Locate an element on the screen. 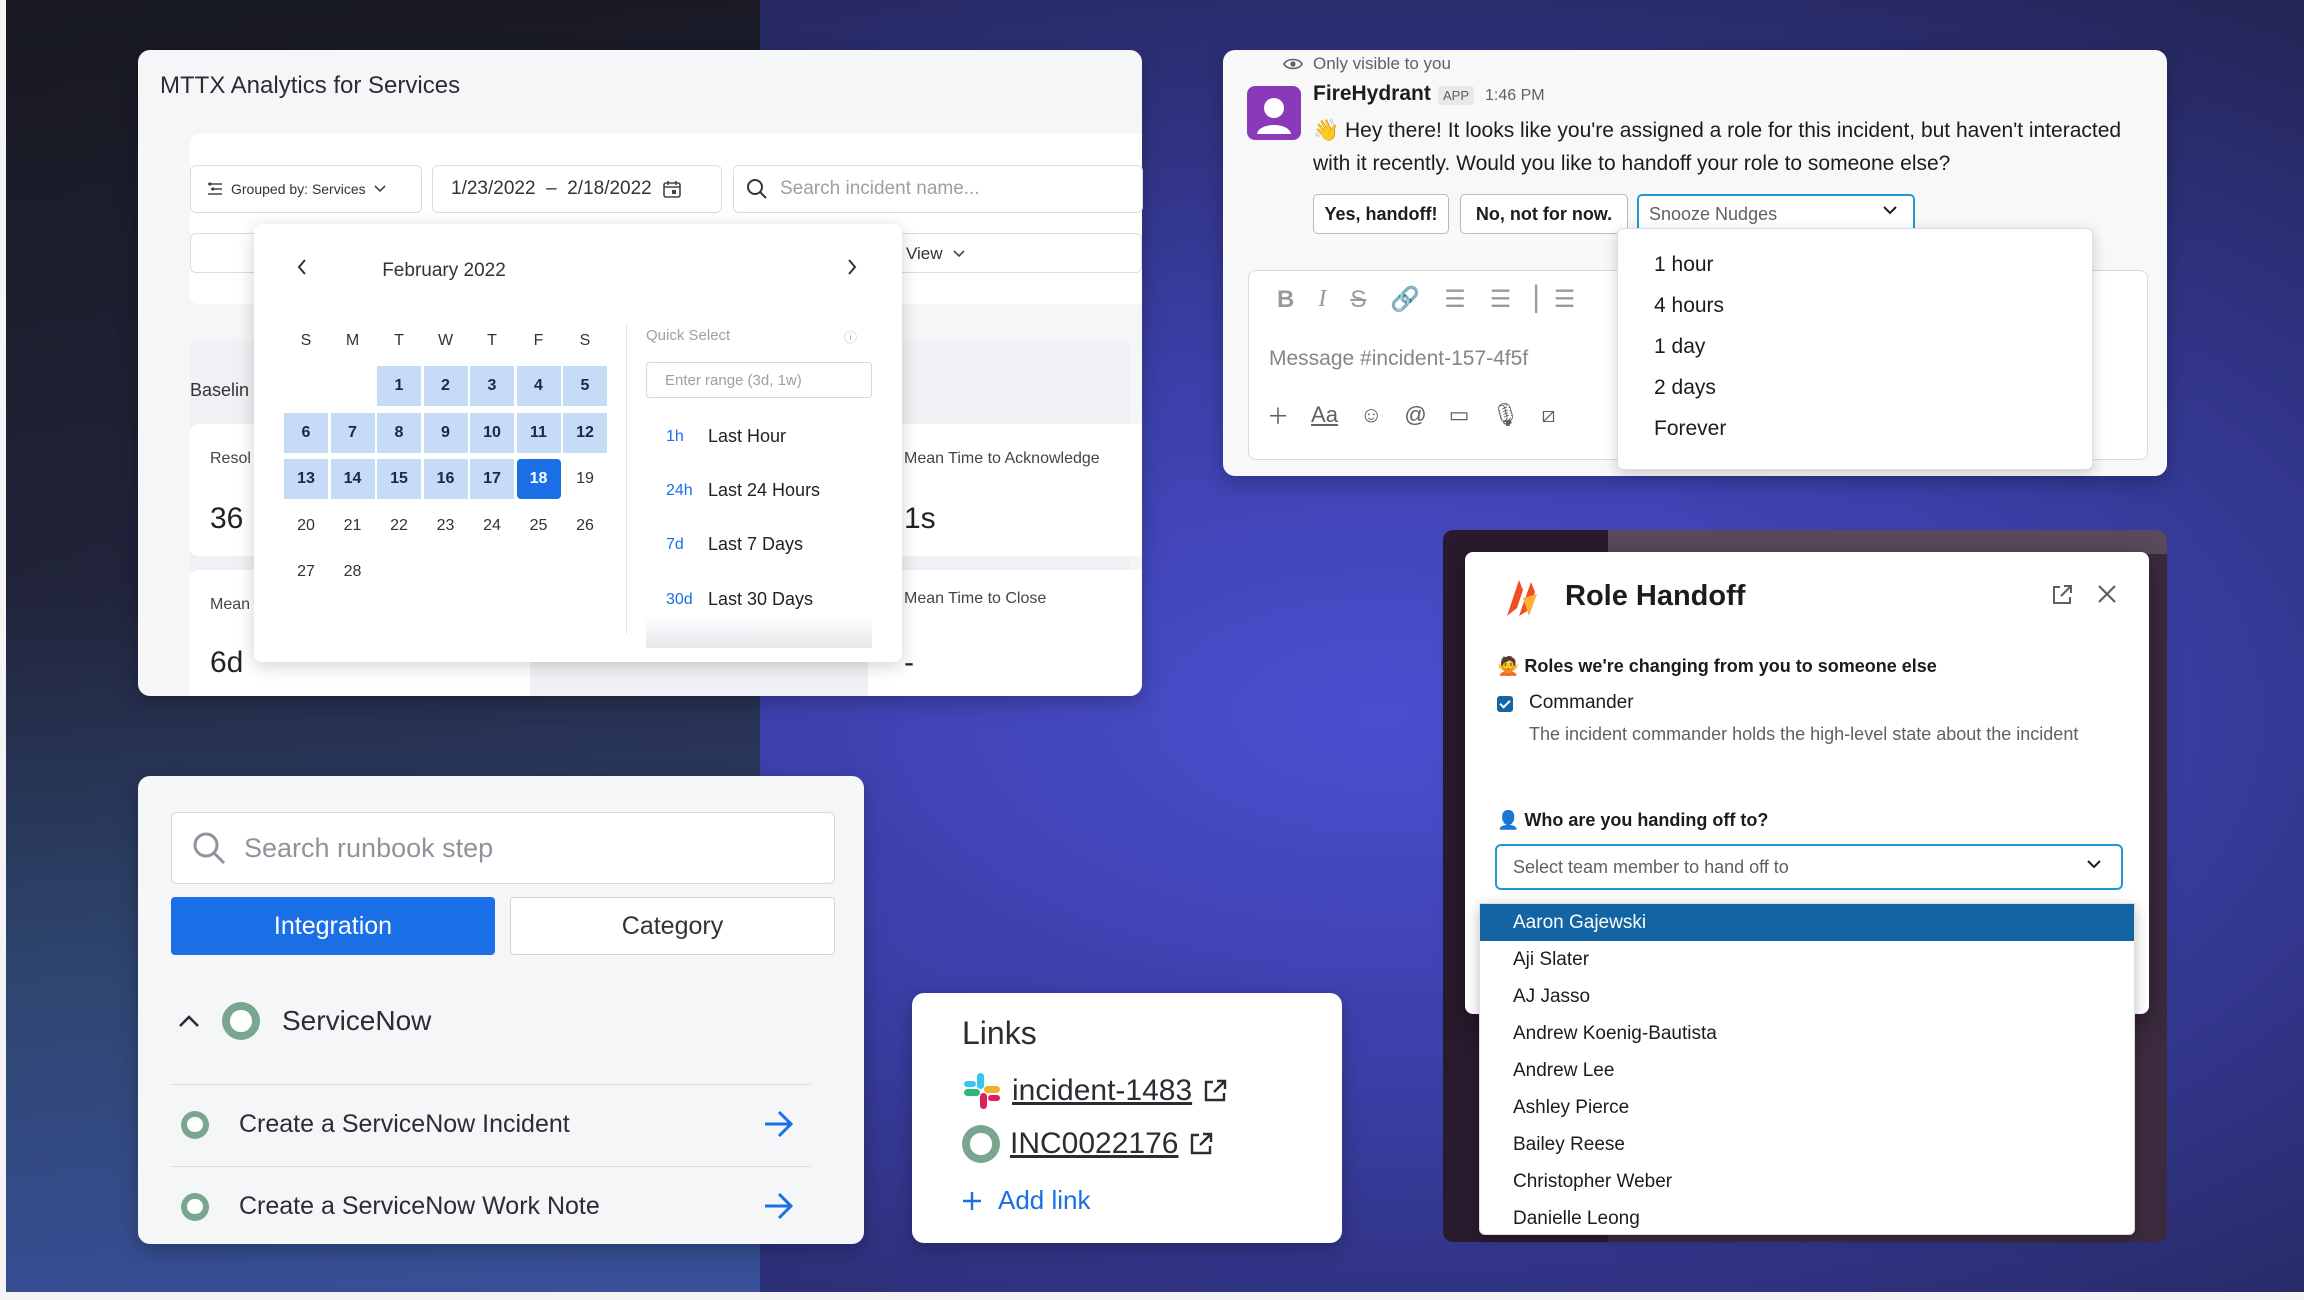 The height and width of the screenshot is (1300, 2304). calendar-day: 26 is located at coordinates (585, 526).